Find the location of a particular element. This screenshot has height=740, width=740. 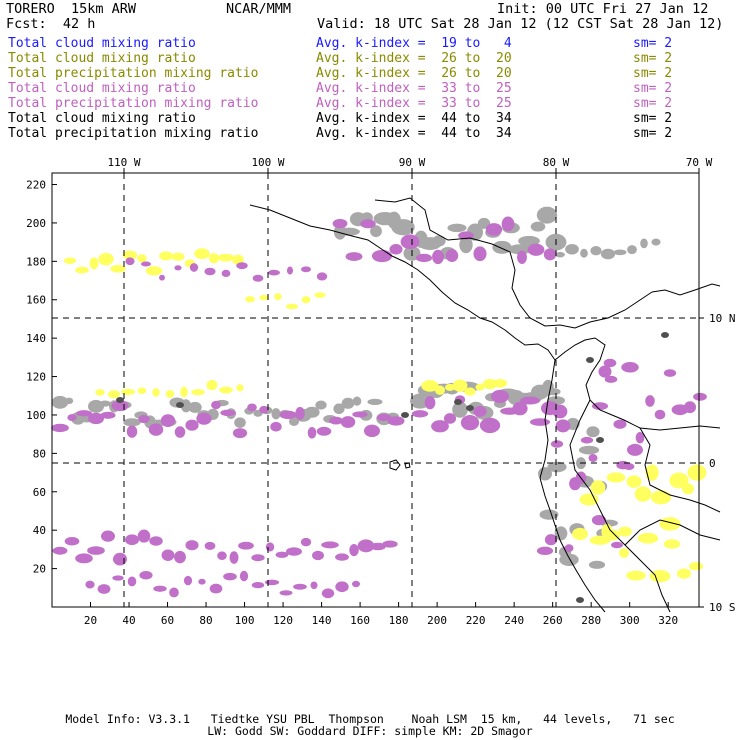

legend-kindex: Avg. k-index = 26 to 20 is located at coordinates (414, 73).